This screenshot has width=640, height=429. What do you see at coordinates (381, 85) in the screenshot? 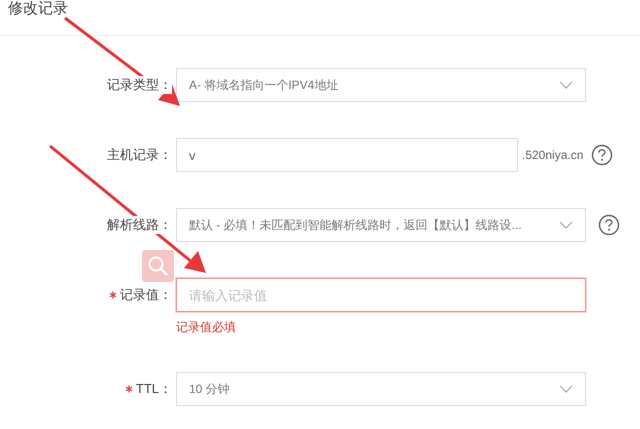
I see `dropdown: A- 将域名指向一个IPV4地址` at bounding box center [381, 85].